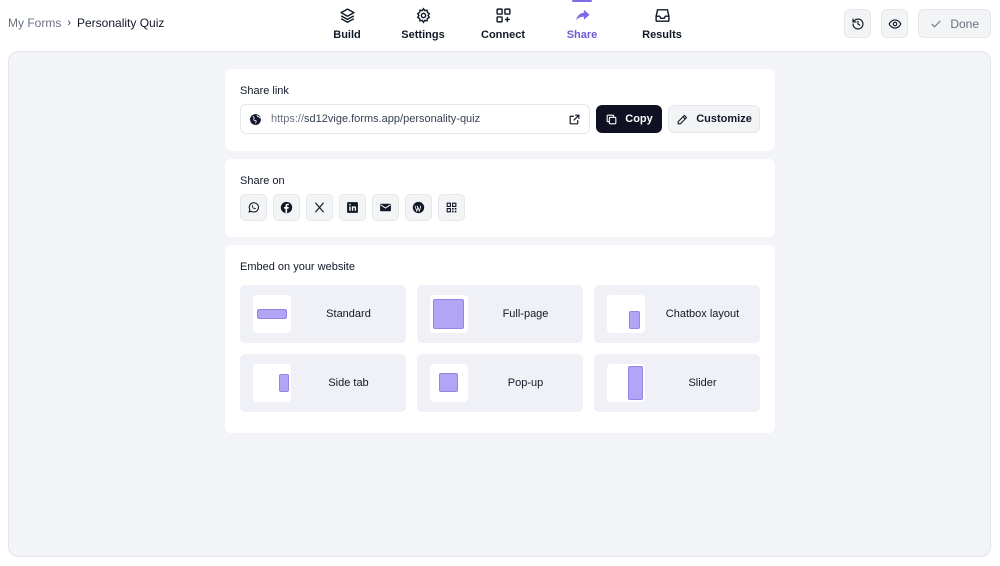  I want to click on embed-option-label: Chatbox layout, so click(702, 314).